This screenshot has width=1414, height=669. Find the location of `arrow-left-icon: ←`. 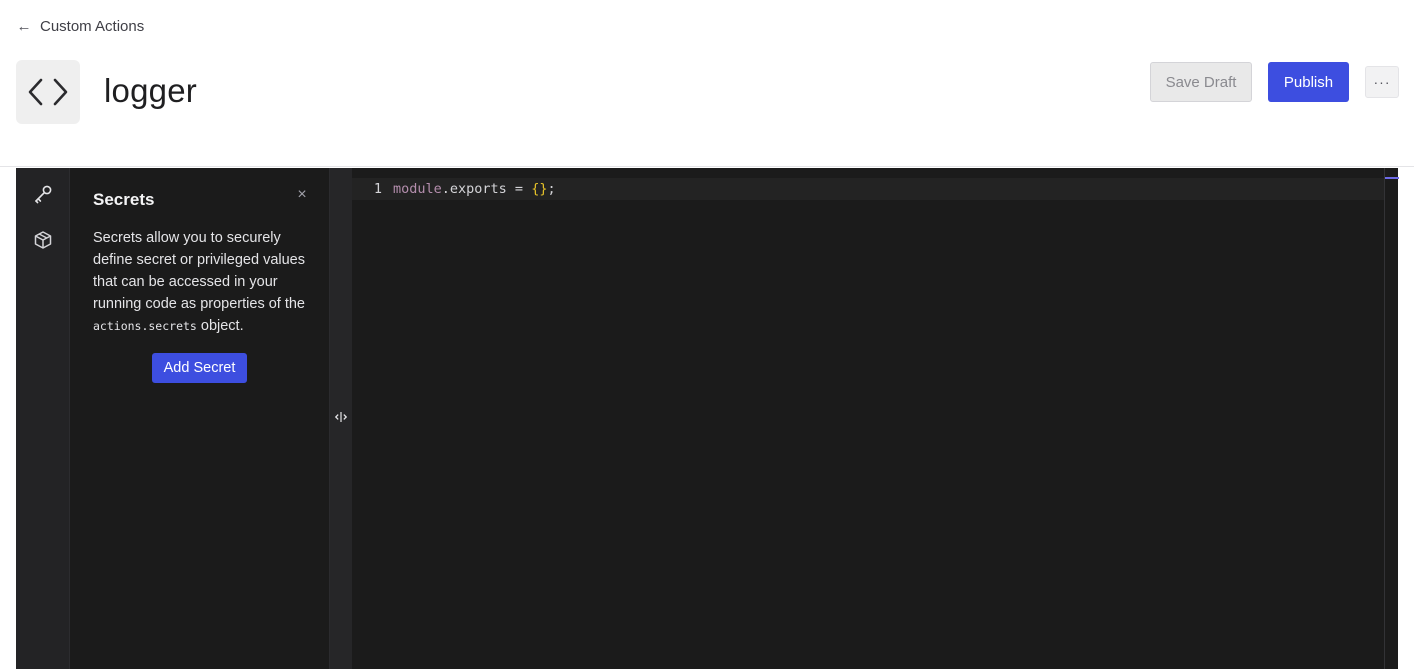

arrow-left-icon: ← is located at coordinates (24, 26).